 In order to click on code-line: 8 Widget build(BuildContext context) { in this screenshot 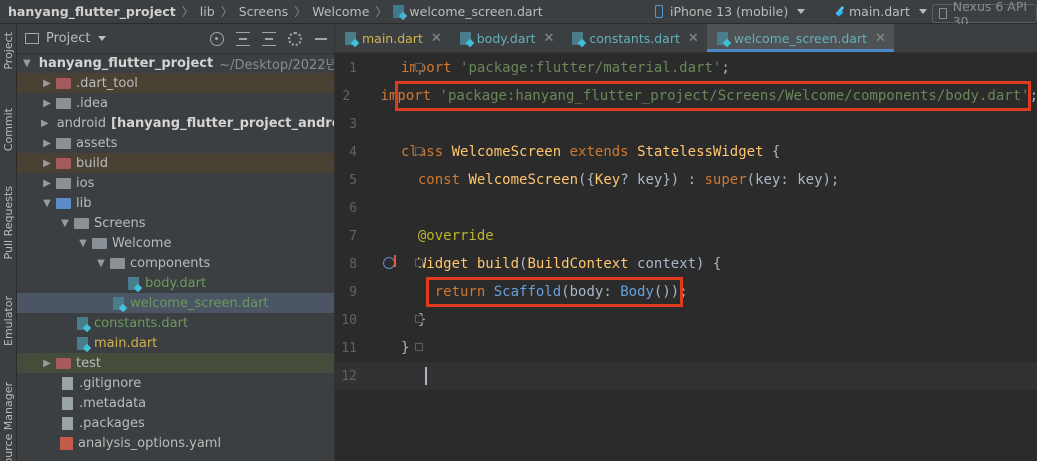, I will do `click(686, 264)`.